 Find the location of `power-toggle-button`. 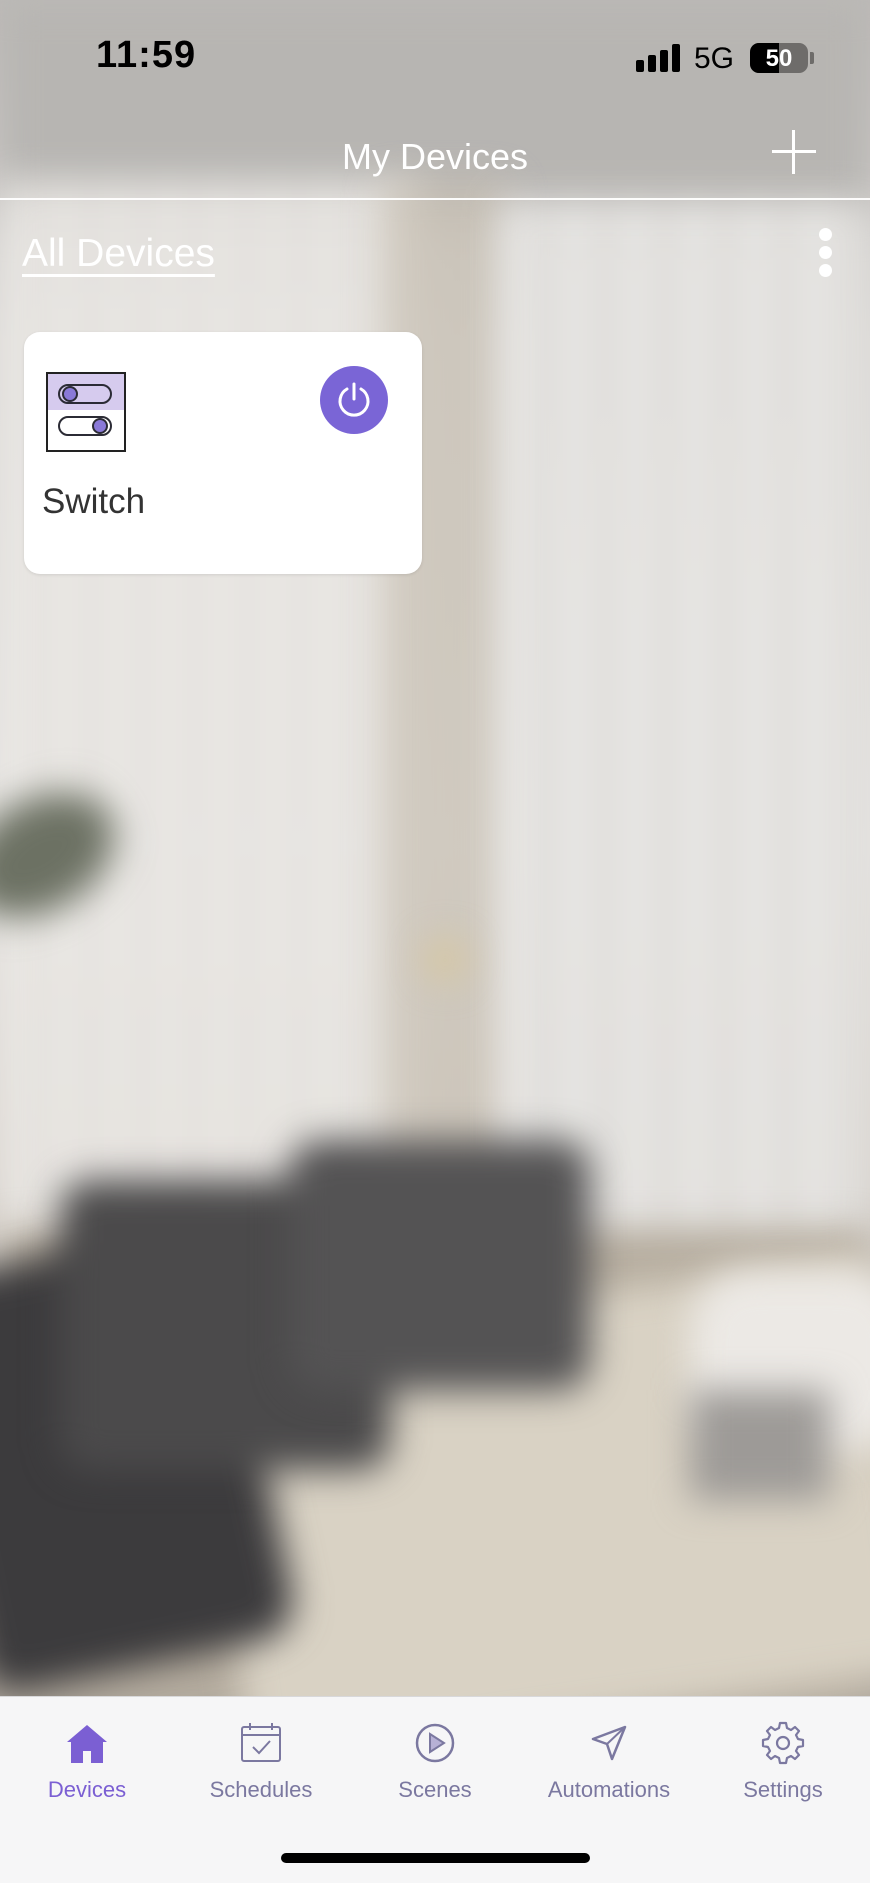

power-toggle-button is located at coordinates (354, 400).